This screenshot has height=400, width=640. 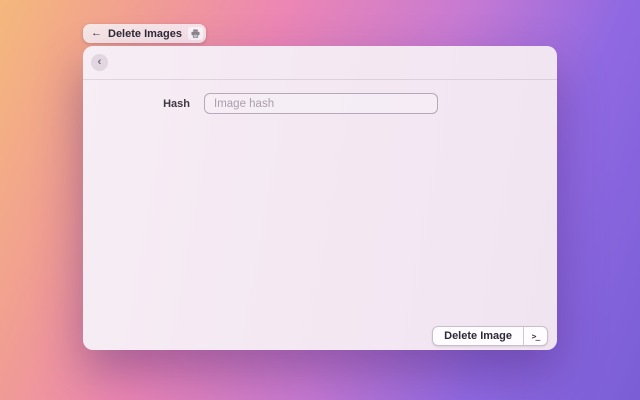 I want to click on delete-image-button: Delete Image >_, so click(x=490, y=336).